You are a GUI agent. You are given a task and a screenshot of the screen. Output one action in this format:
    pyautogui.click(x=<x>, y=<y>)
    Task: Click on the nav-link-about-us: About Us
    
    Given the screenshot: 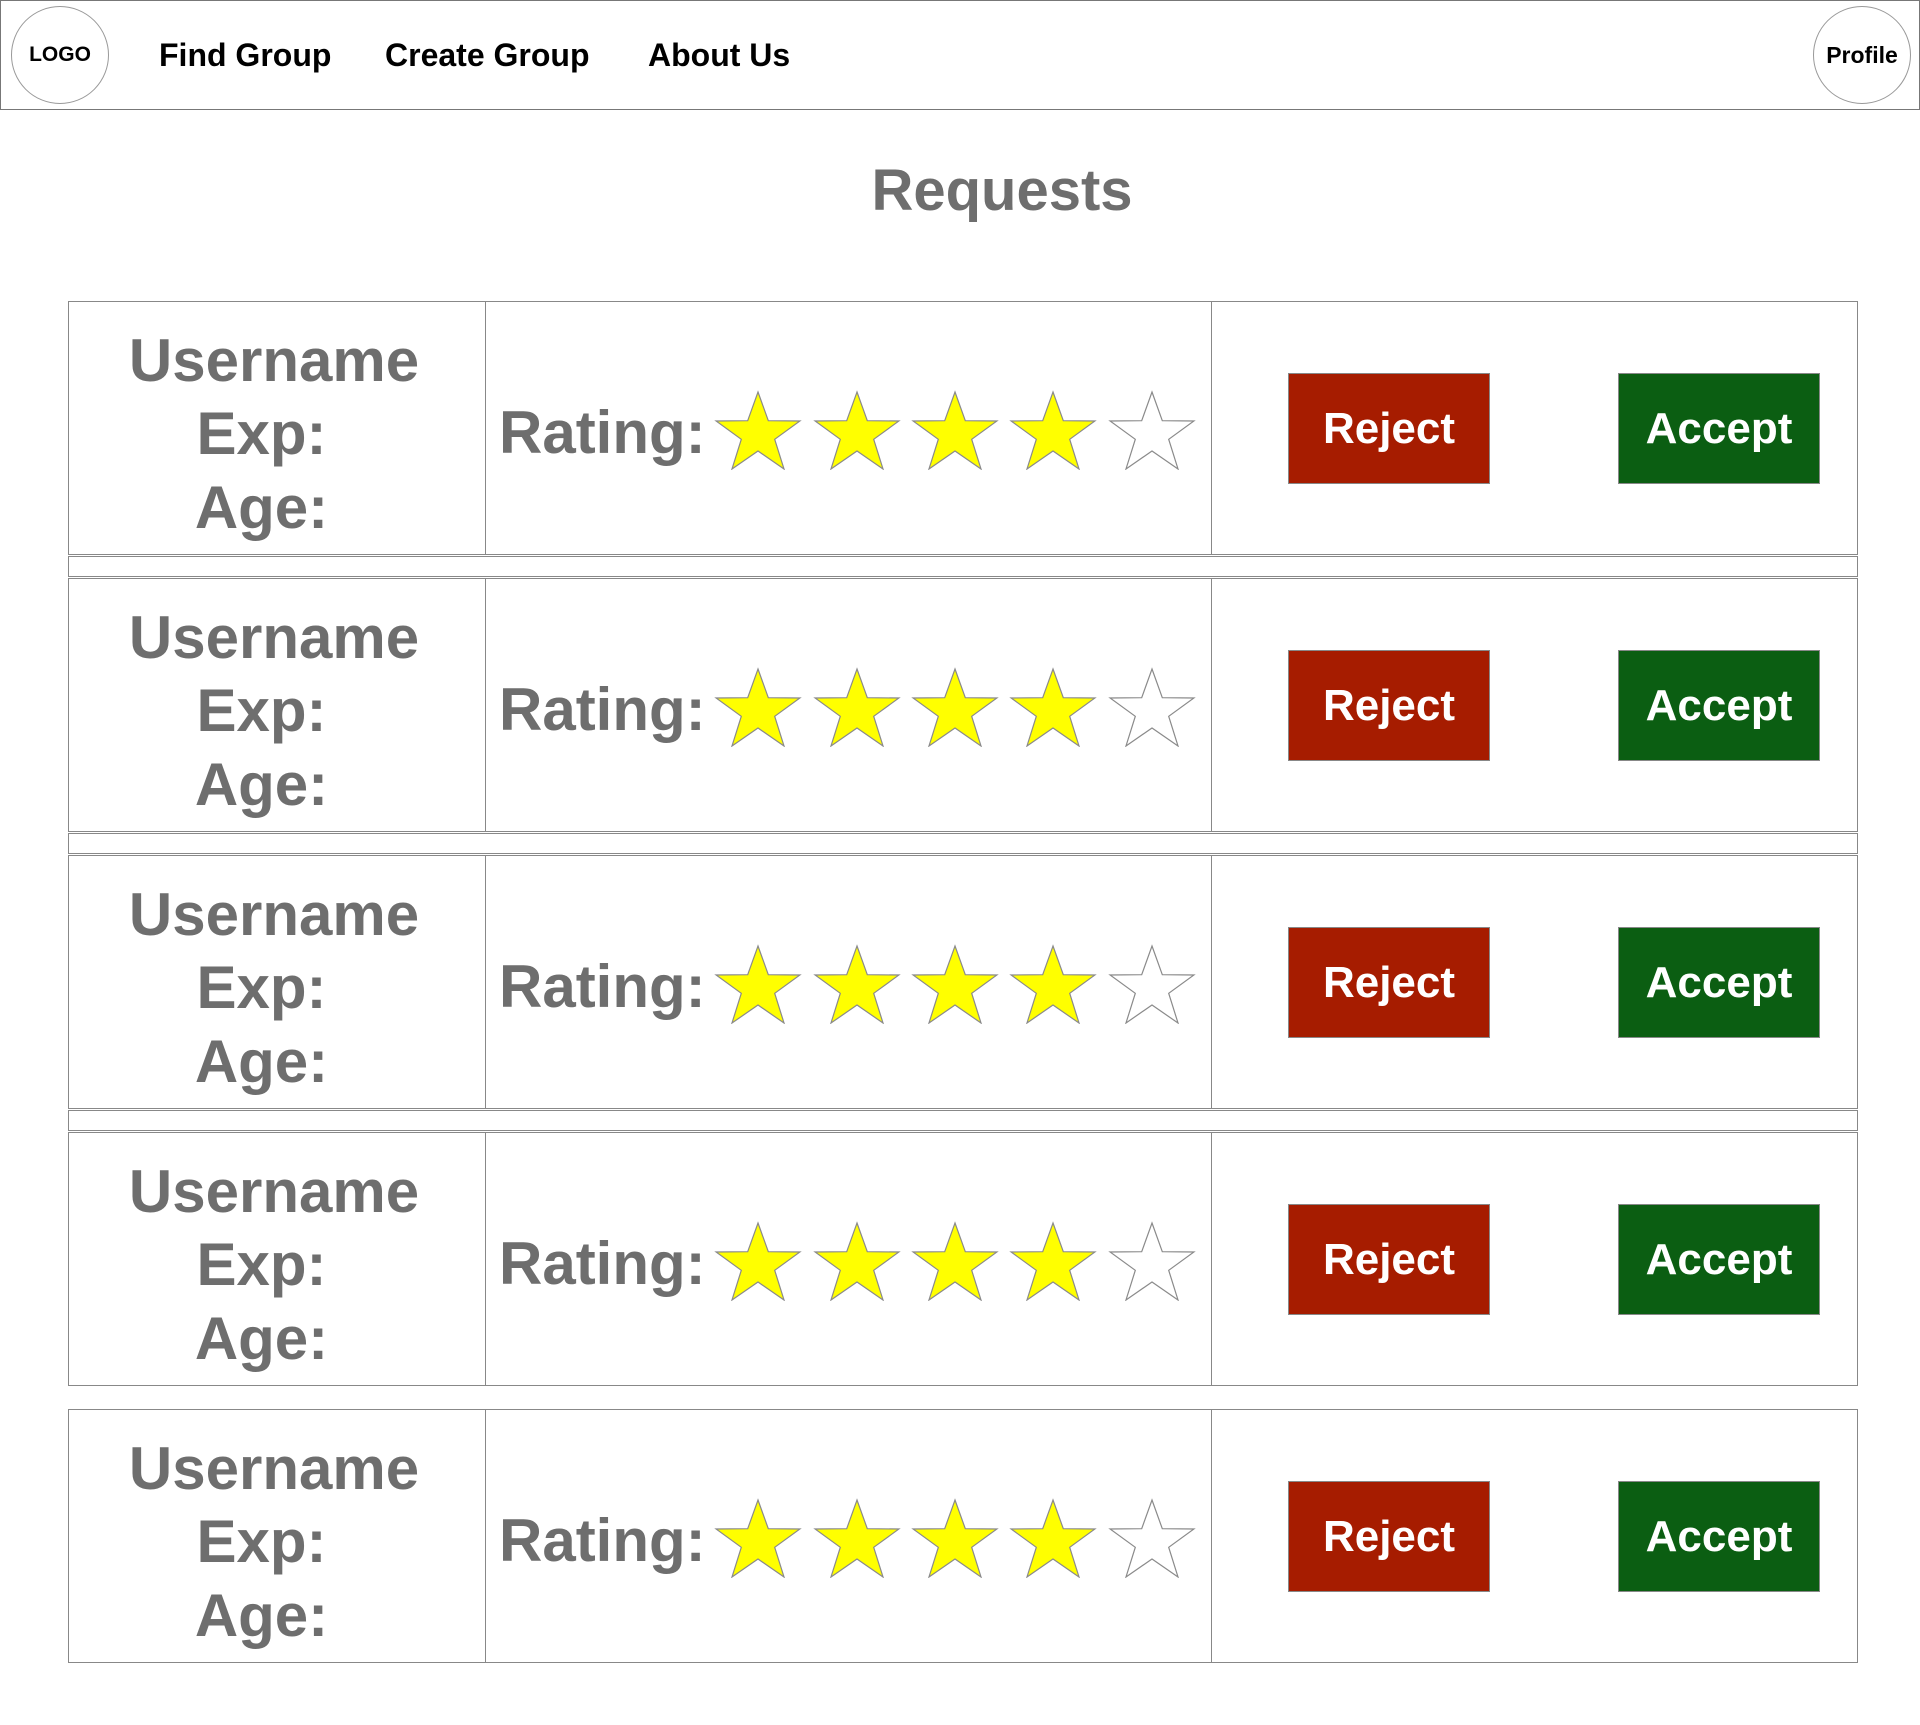 What is the action you would take?
    pyautogui.click(x=719, y=55)
    